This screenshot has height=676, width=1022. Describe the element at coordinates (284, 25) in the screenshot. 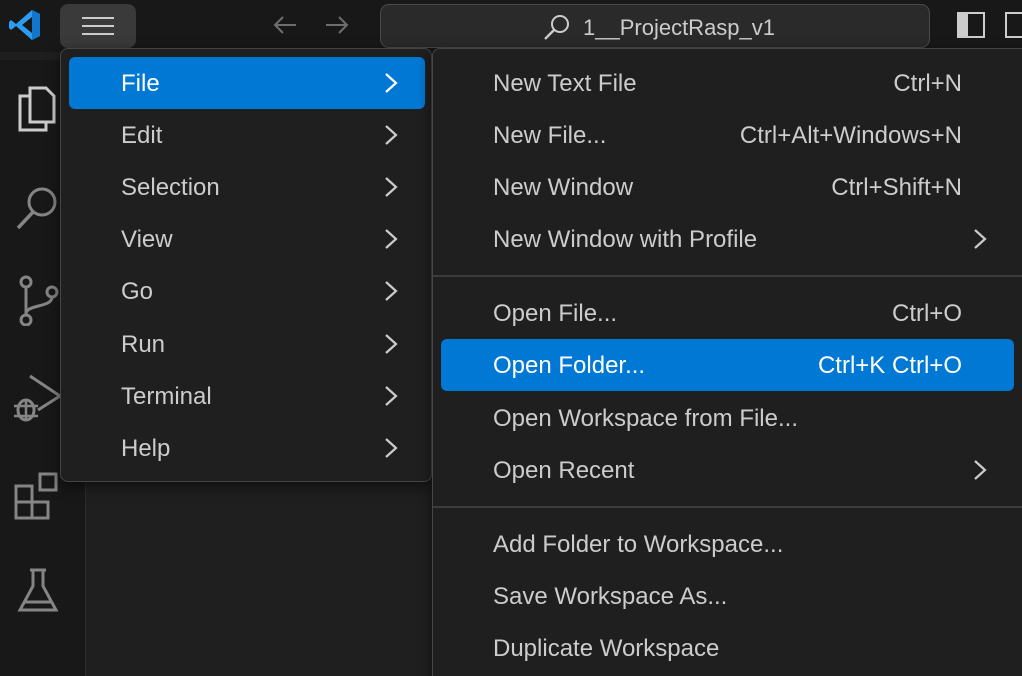

I see `arrow-left-icon` at that location.